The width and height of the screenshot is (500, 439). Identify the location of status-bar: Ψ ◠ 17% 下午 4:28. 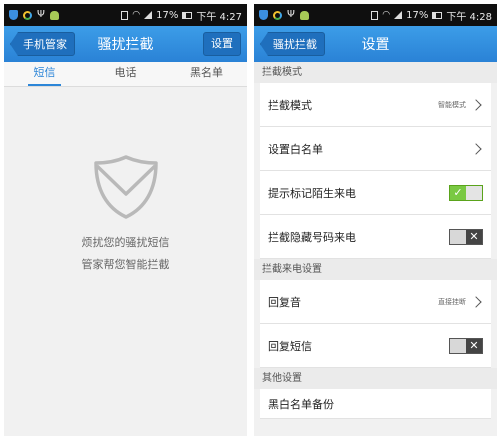
(375, 15).